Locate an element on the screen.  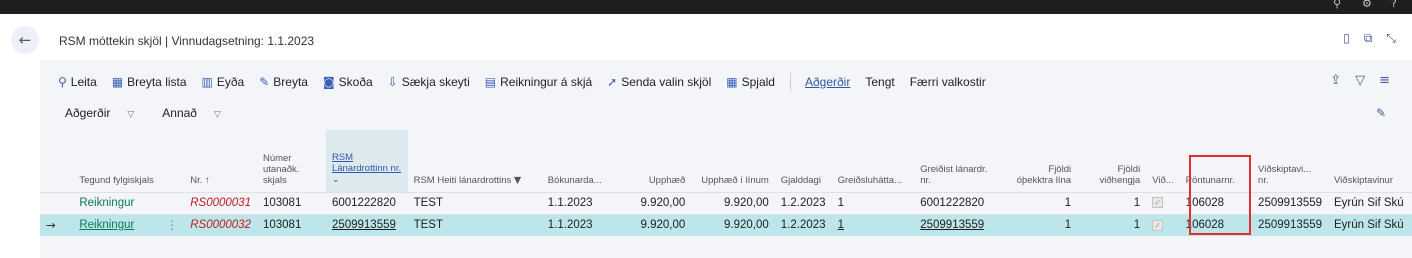
other-menu: Annað ▽ is located at coordinates (198, 113).